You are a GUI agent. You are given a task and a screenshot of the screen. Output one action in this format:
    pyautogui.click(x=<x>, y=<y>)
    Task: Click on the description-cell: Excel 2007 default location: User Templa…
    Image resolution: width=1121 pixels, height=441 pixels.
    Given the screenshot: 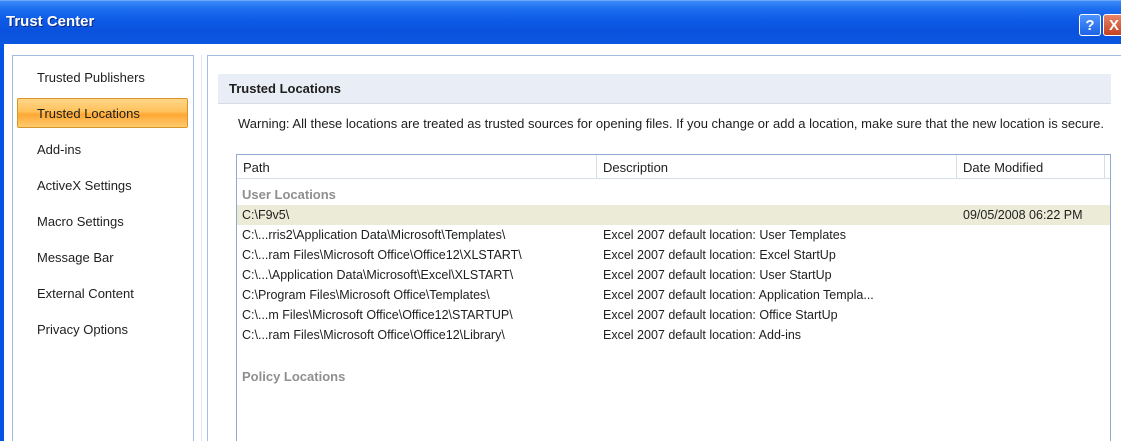 What is the action you would take?
    pyautogui.click(x=724, y=235)
    